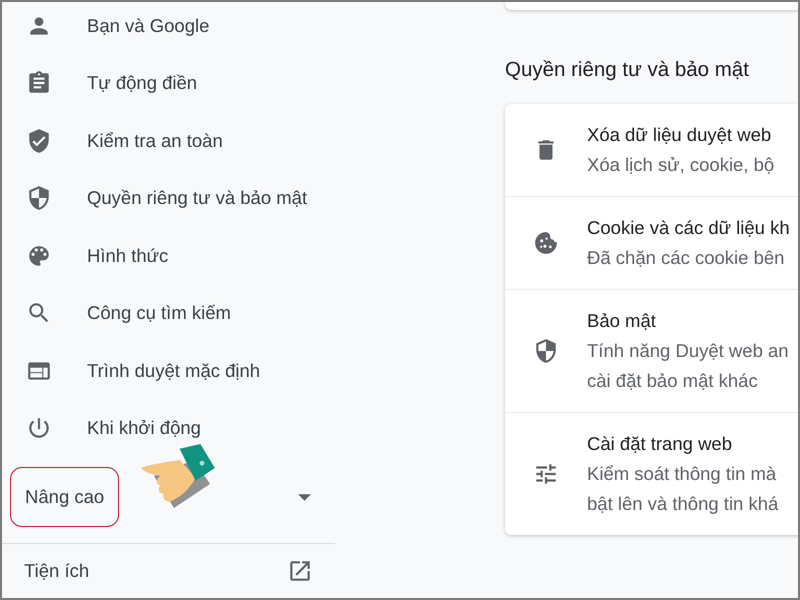 The image size is (800, 600). I want to click on sidebar-item: Bạn và Google, so click(168, 28).